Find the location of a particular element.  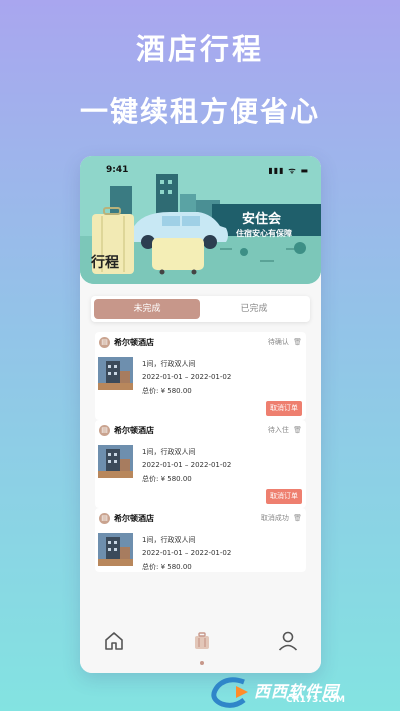

watermark-url: CR173.COM is located at coordinates (315, 700).